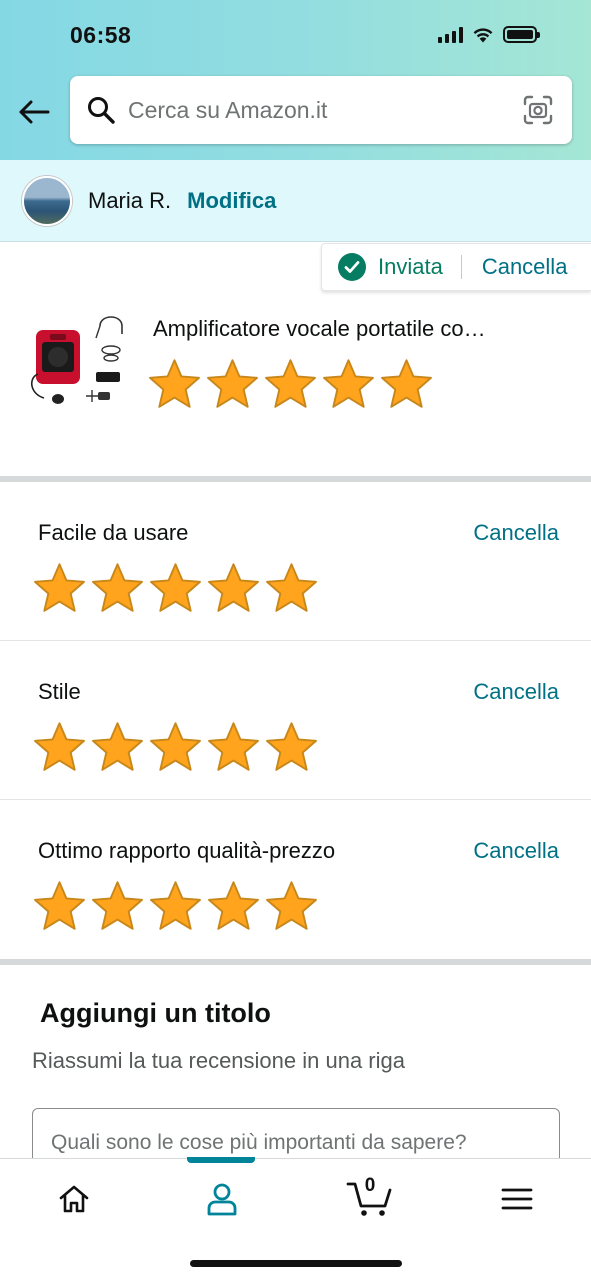 The height and width of the screenshot is (1280, 591). I want to click on search-icon, so click(101, 110).